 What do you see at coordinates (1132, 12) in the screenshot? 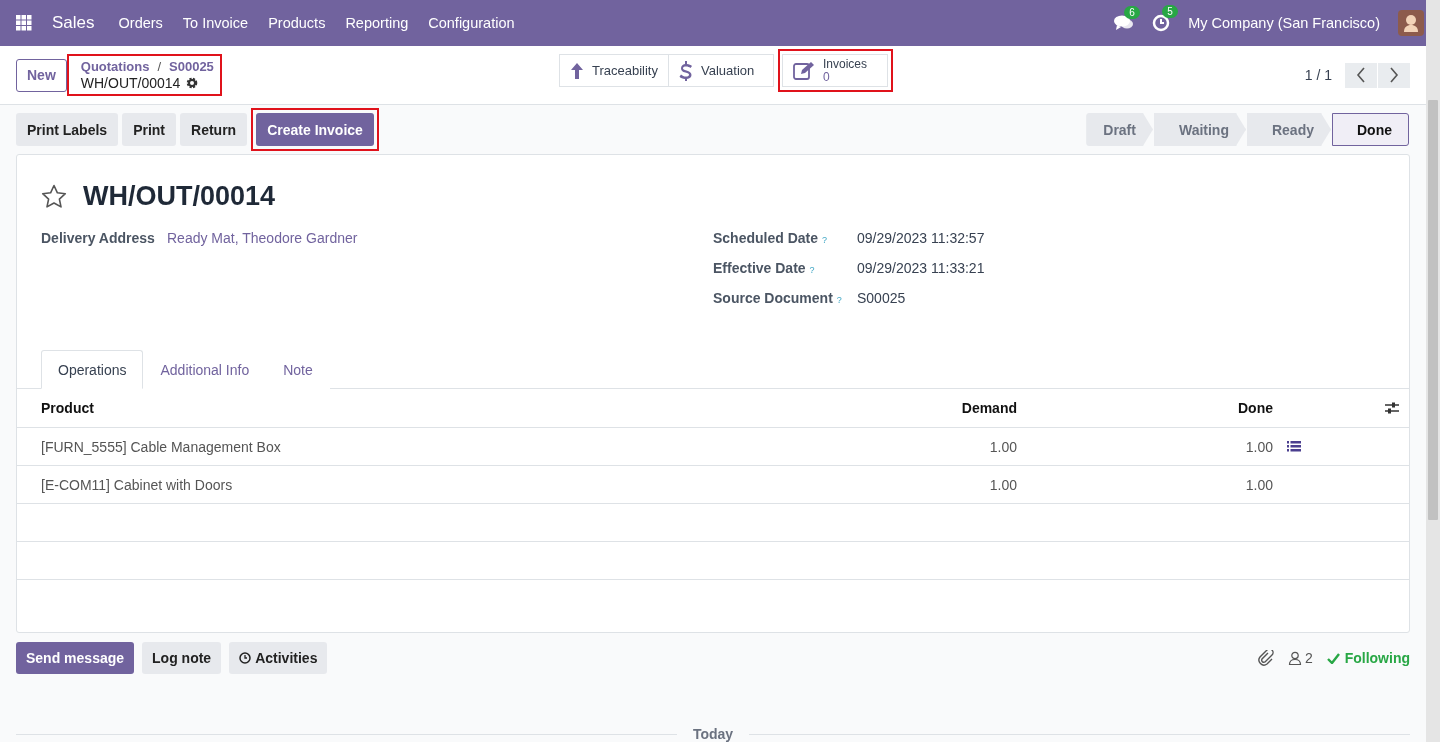
I see `message-count-badge: 6` at bounding box center [1132, 12].